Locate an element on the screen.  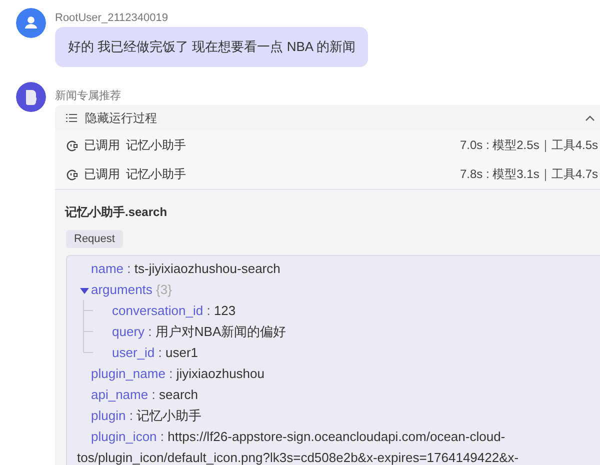
bot-name: 新闻专属推荐 is located at coordinates (88, 96).